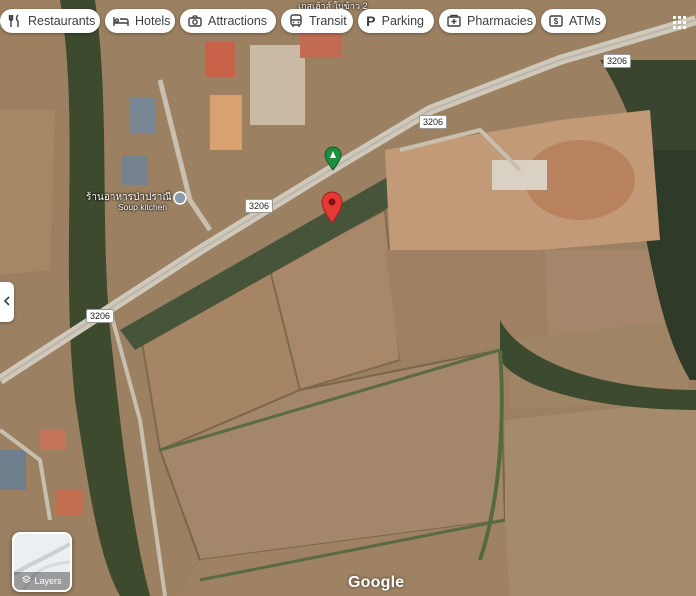 The width and height of the screenshot is (696, 596). What do you see at coordinates (371, 21) in the screenshot?
I see `parking-icon: P` at bounding box center [371, 21].